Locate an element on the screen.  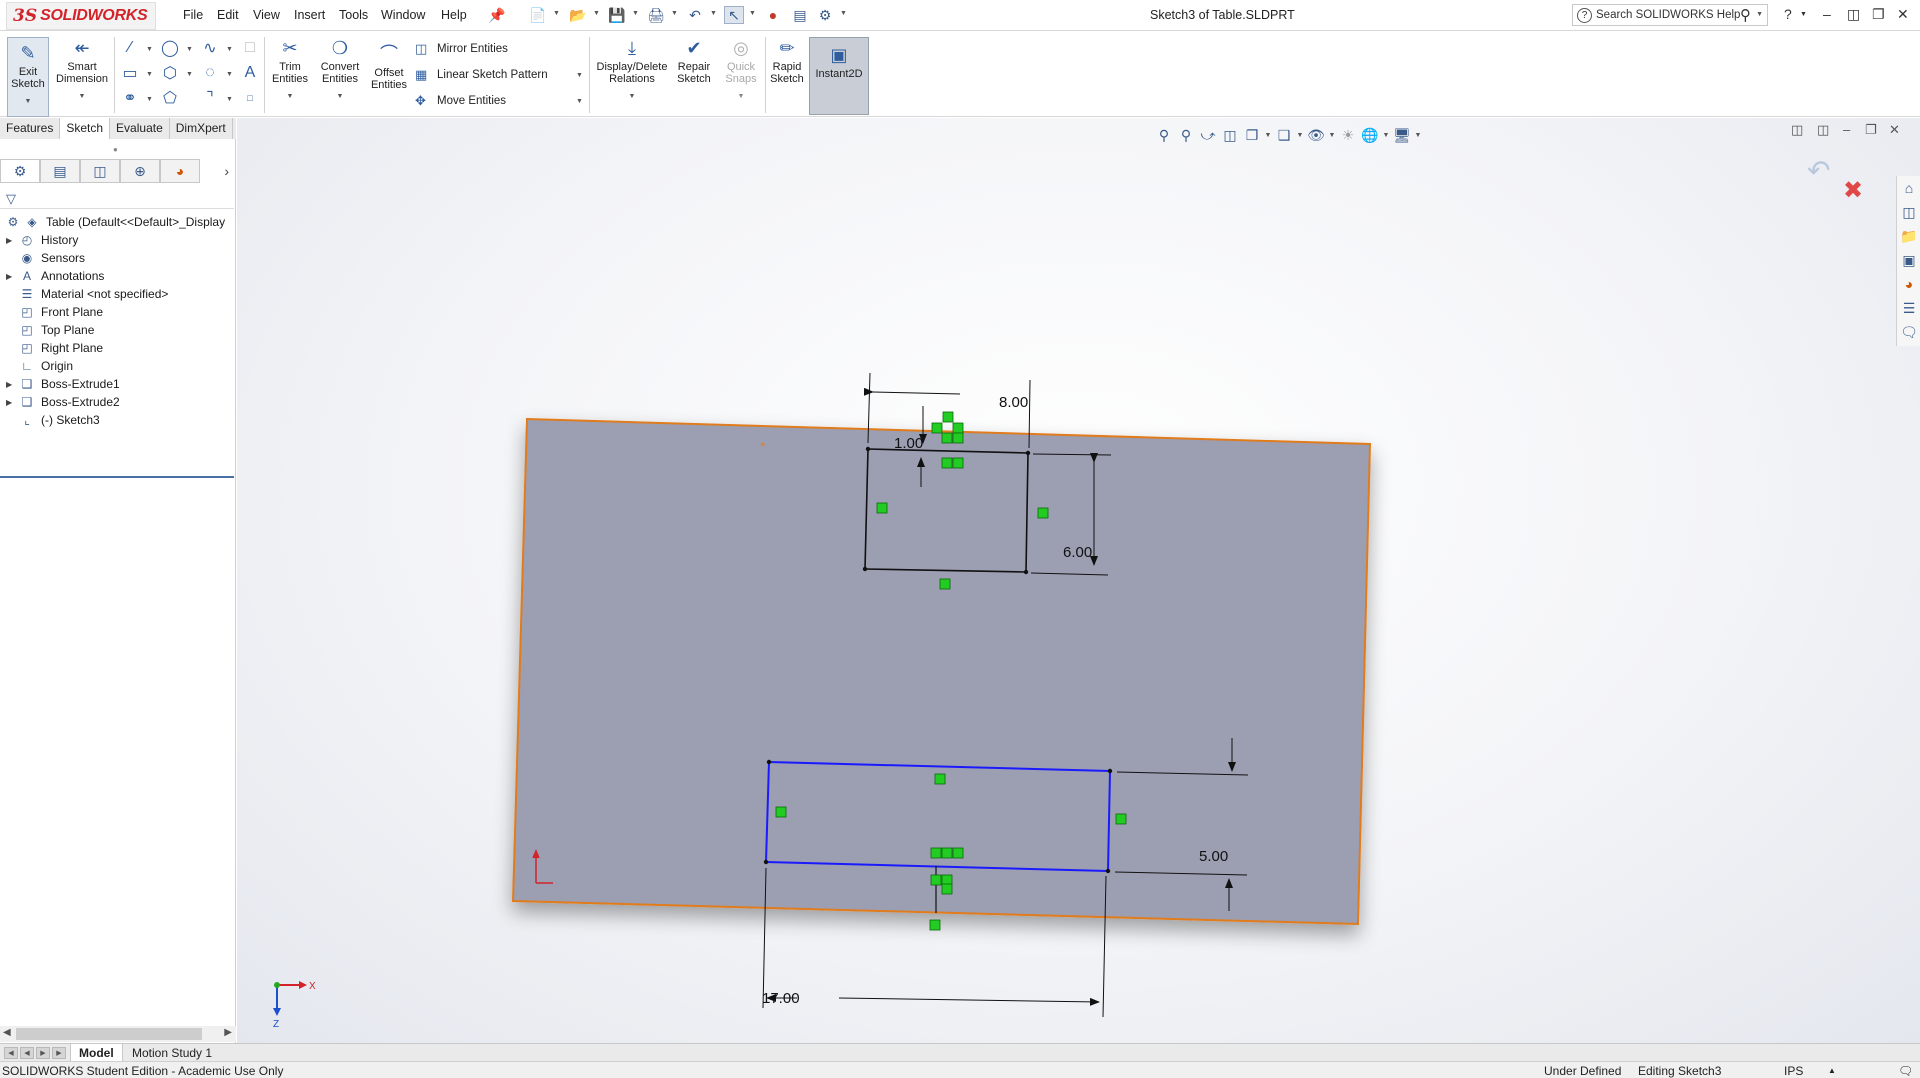
menu-window: Window is located at coordinates (403, 15).